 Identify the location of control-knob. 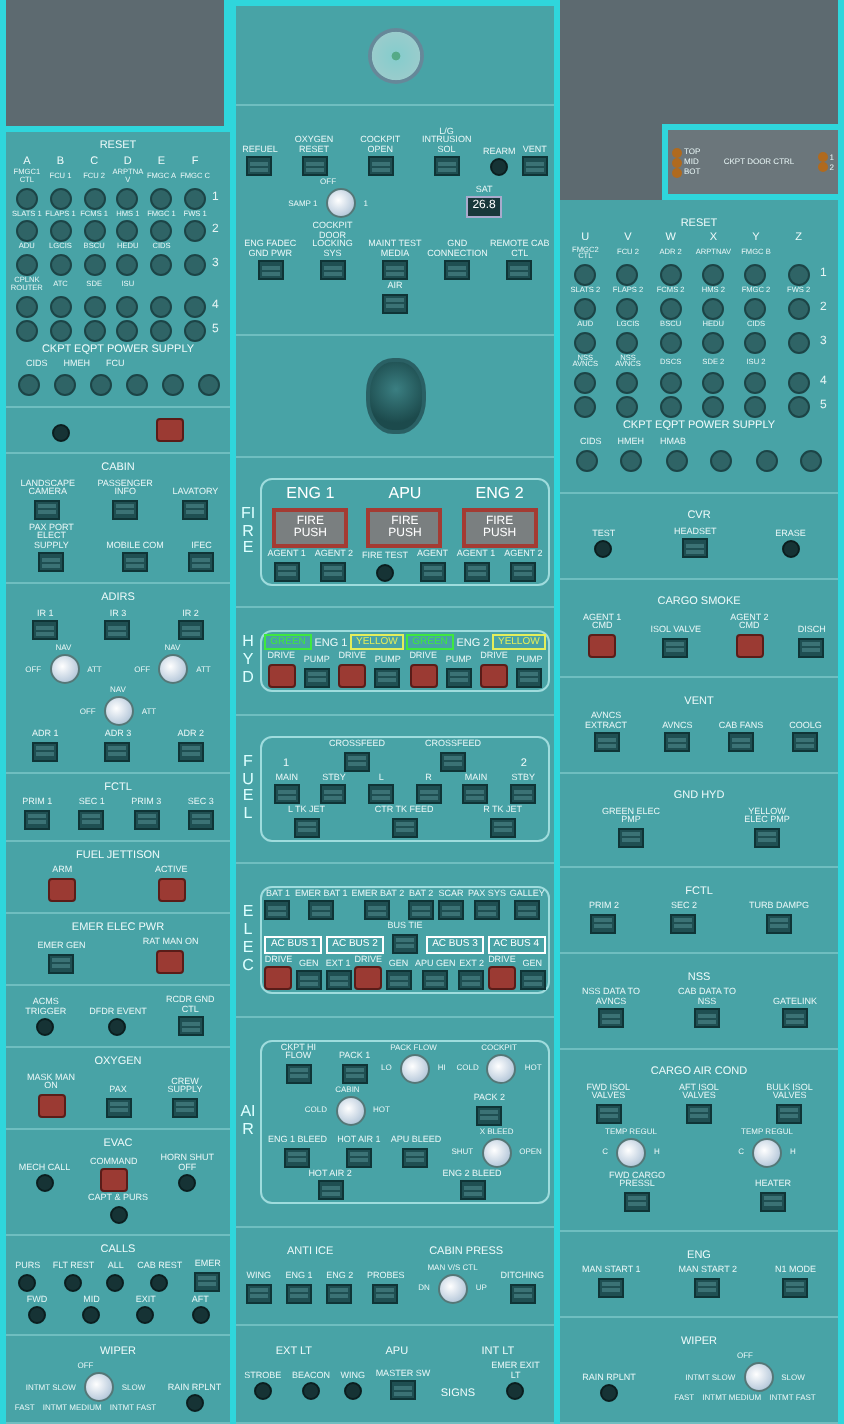
(395, 396).